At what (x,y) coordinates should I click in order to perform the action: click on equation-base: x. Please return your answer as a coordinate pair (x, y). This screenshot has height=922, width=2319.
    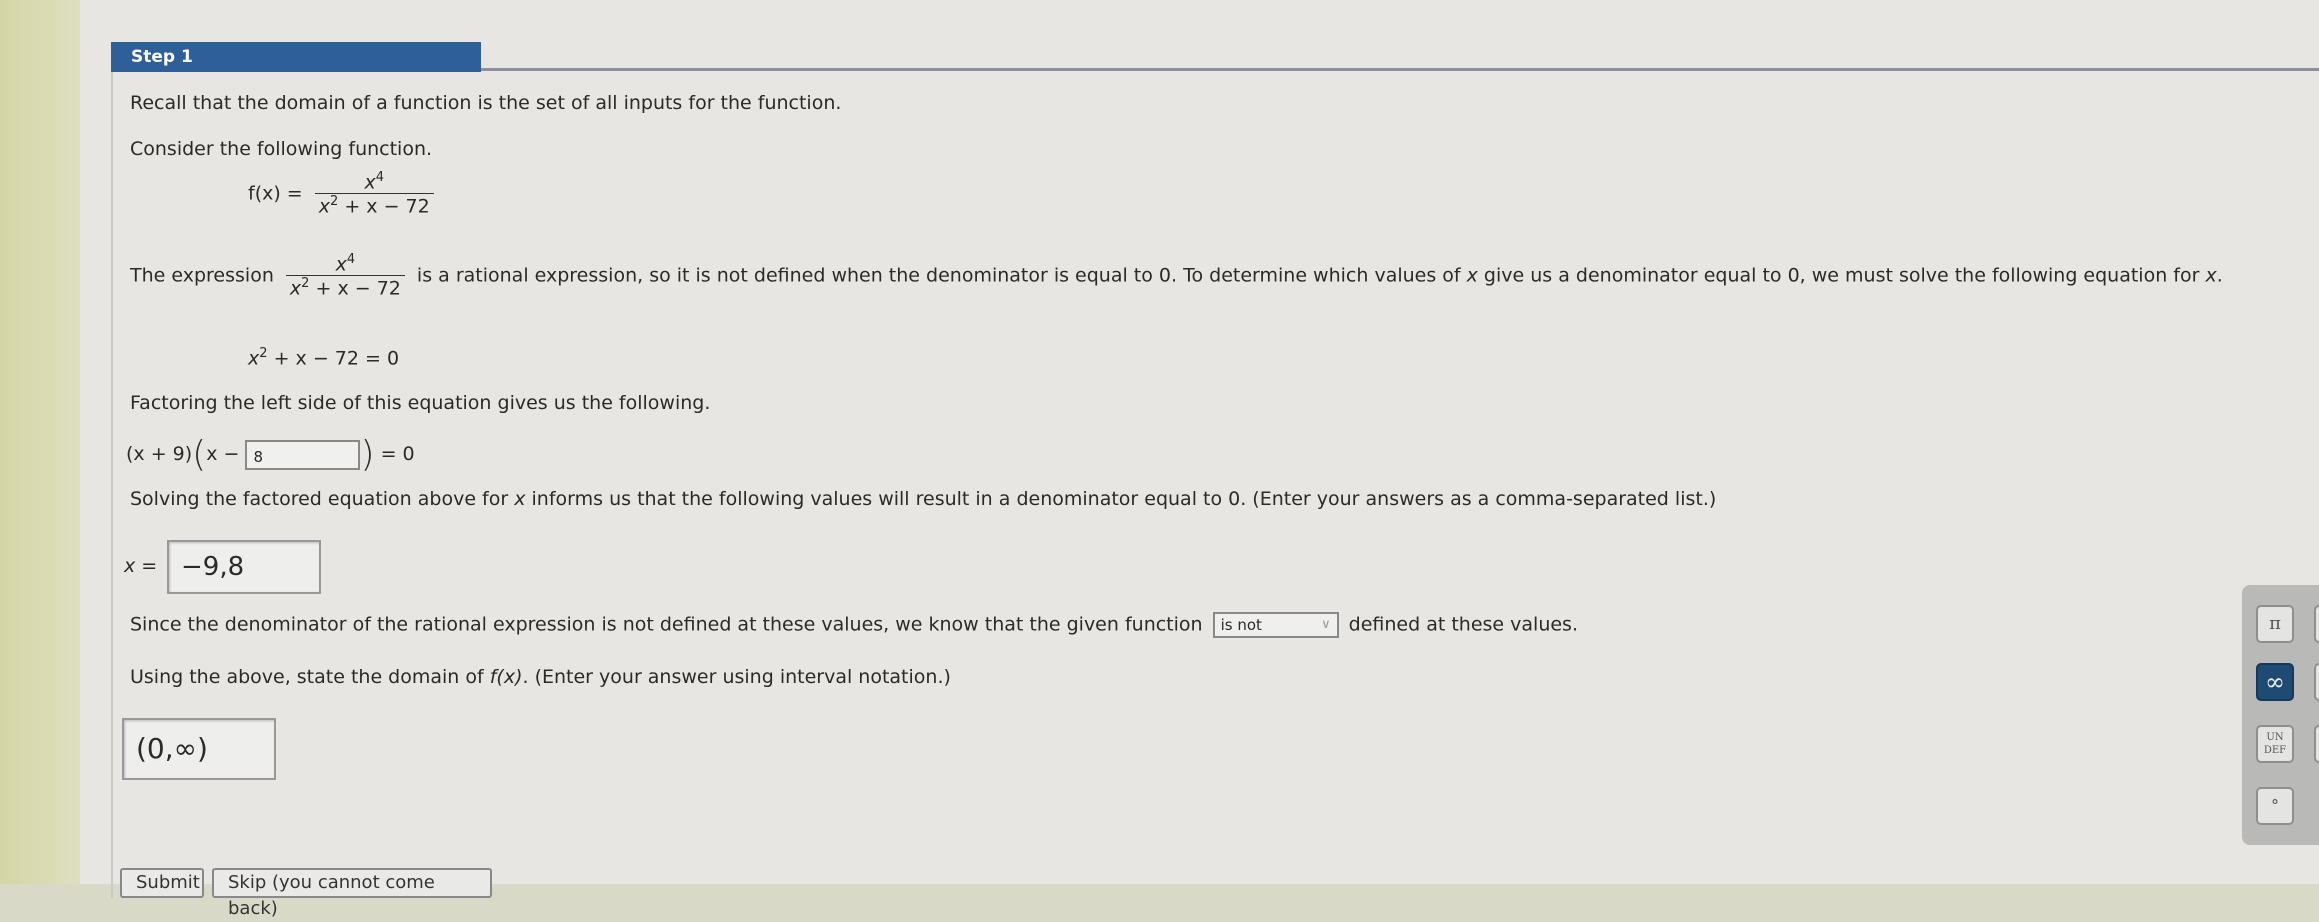
    Looking at the image, I should click on (254, 358).